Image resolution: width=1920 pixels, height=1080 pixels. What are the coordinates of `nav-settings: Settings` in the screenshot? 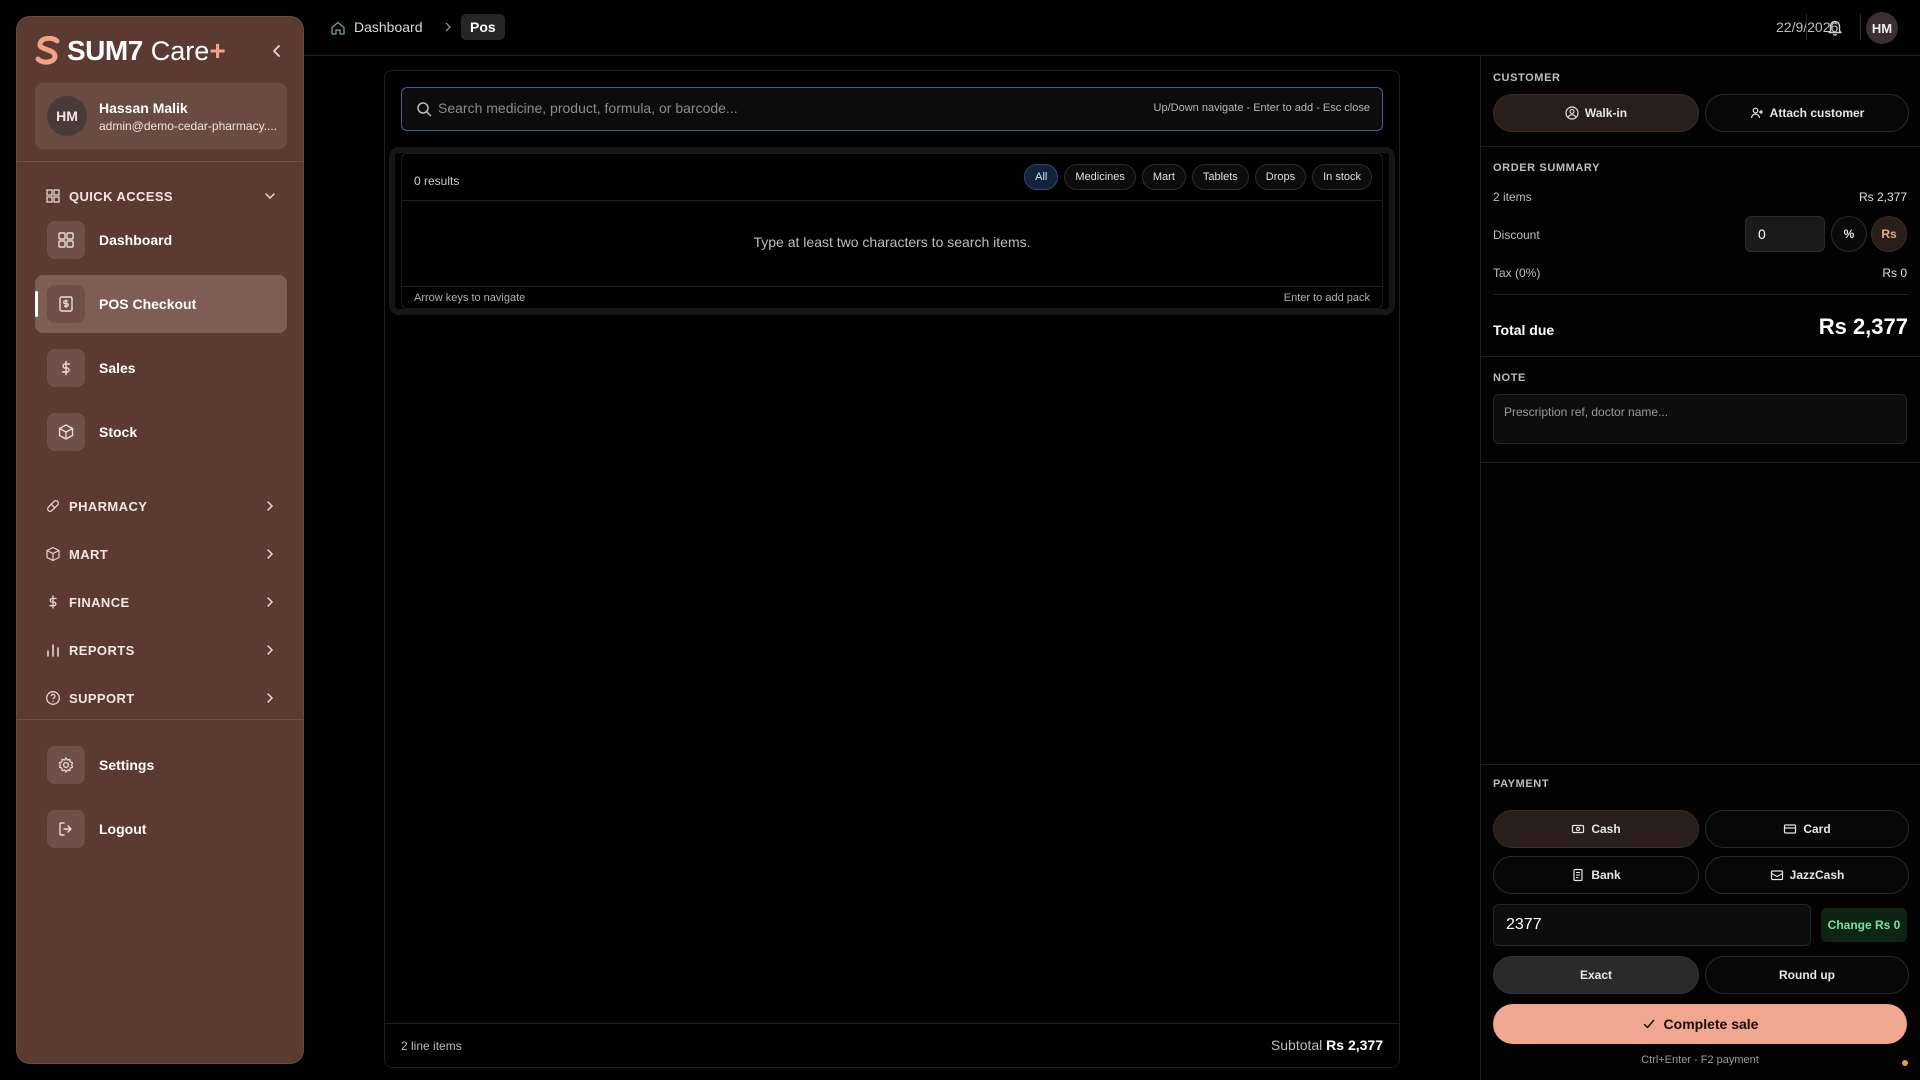 It's located at (161, 765).